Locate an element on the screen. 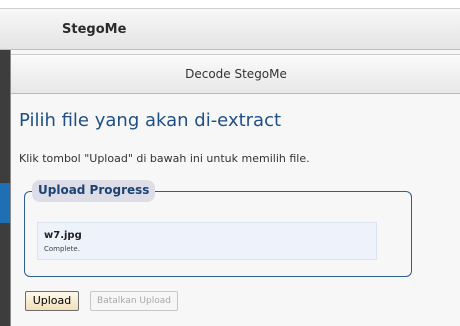  file-status: Complete. is located at coordinates (62, 249).